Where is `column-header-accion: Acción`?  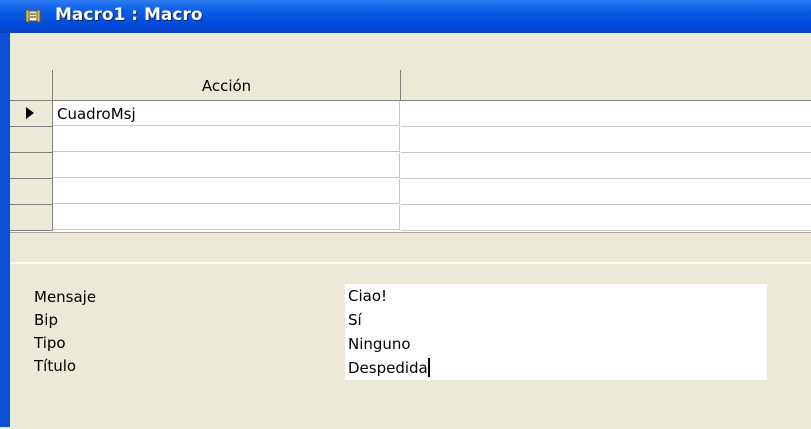 column-header-accion: Acción is located at coordinates (227, 85).